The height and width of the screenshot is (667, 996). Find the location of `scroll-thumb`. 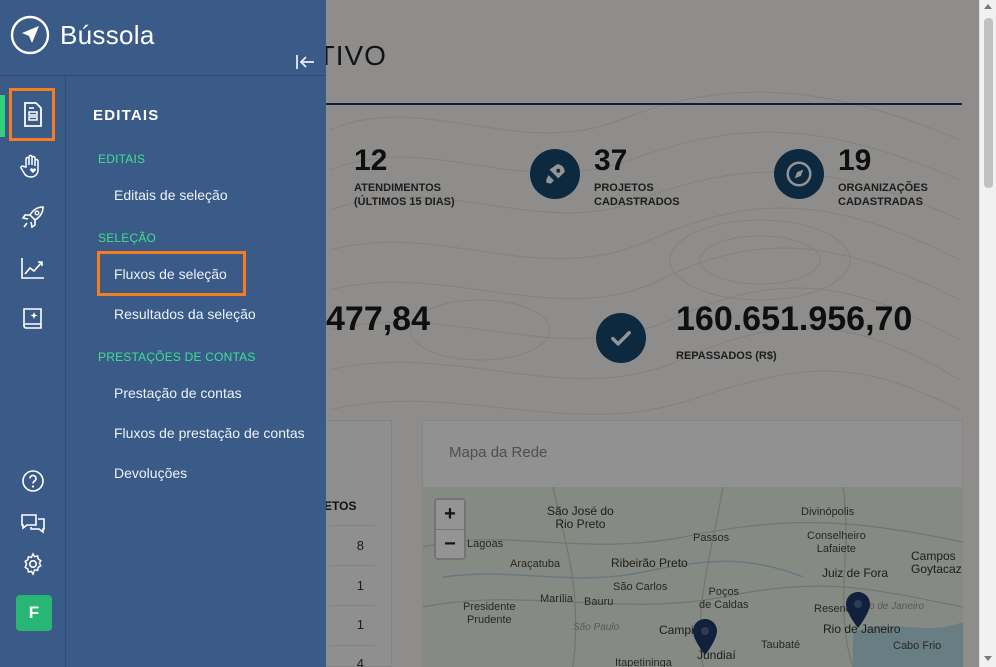

scroll-thumb is located at coordinates (988, 103).